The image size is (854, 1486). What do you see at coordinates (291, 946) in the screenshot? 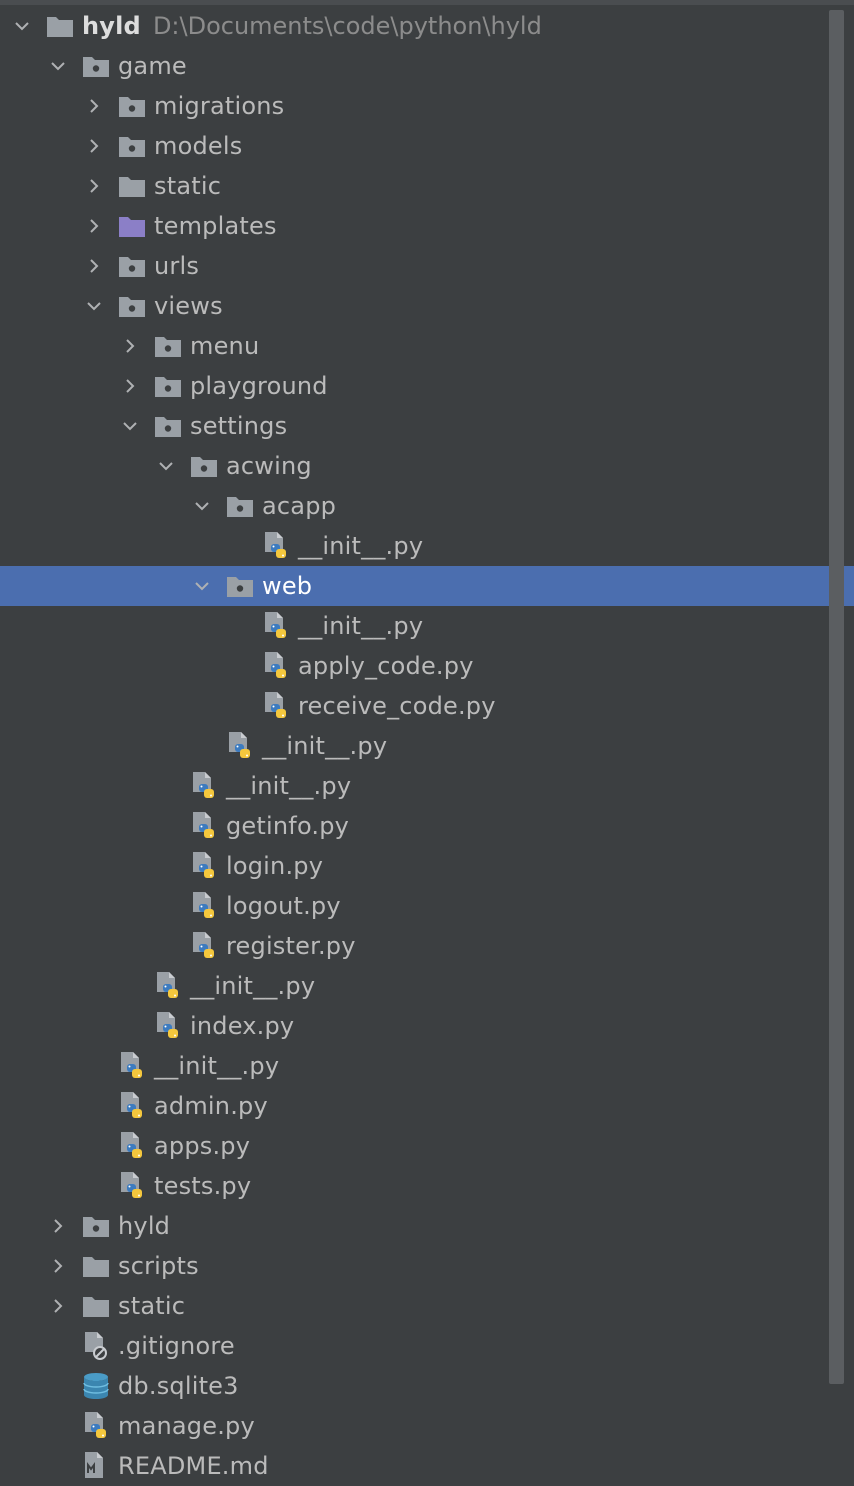
I see `tree-item-label: register.py` at bounding box center [291, 946].